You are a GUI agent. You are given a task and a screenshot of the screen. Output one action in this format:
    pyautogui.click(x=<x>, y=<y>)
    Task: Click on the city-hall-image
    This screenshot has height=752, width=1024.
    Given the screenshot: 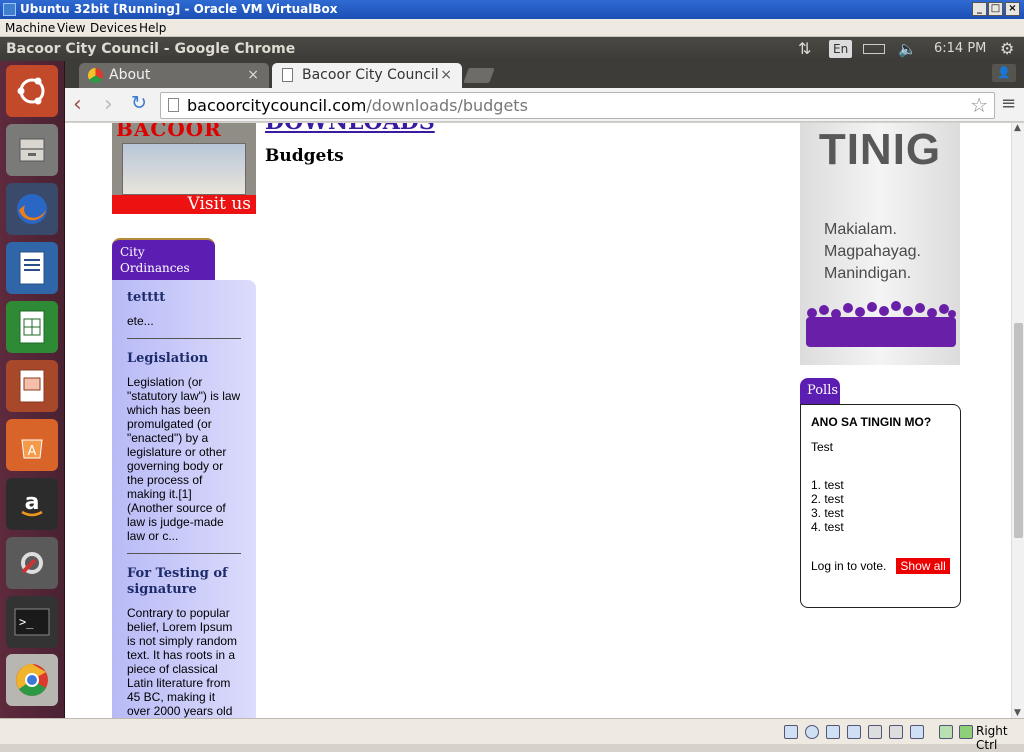 What is the action you would take?
    pyautogui.click(x=184, y=169)
    